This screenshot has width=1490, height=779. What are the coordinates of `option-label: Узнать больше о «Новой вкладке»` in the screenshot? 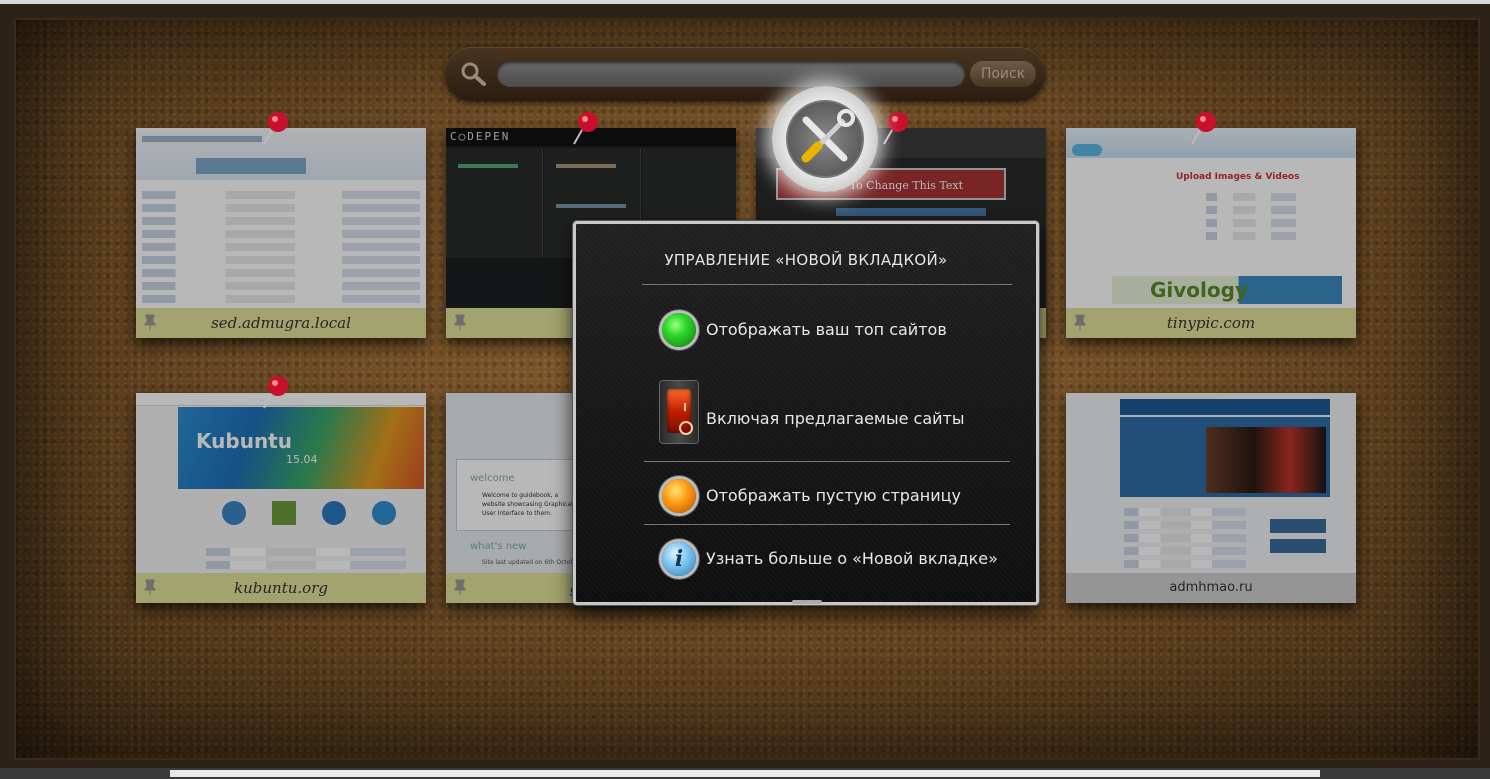 It's located at (852, 558).